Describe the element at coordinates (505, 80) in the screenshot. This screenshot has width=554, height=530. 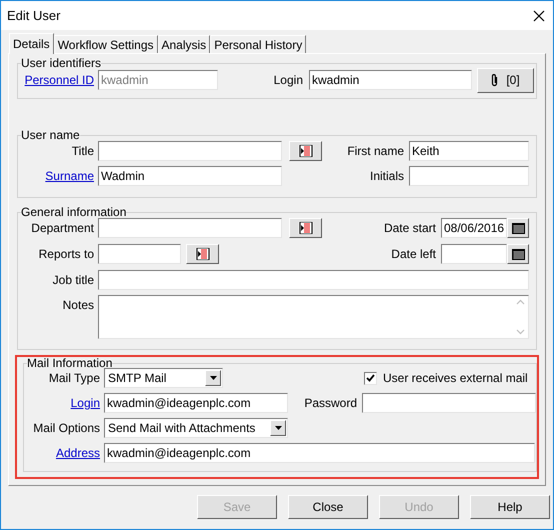
I see `attachments-button: [0]` at that location.